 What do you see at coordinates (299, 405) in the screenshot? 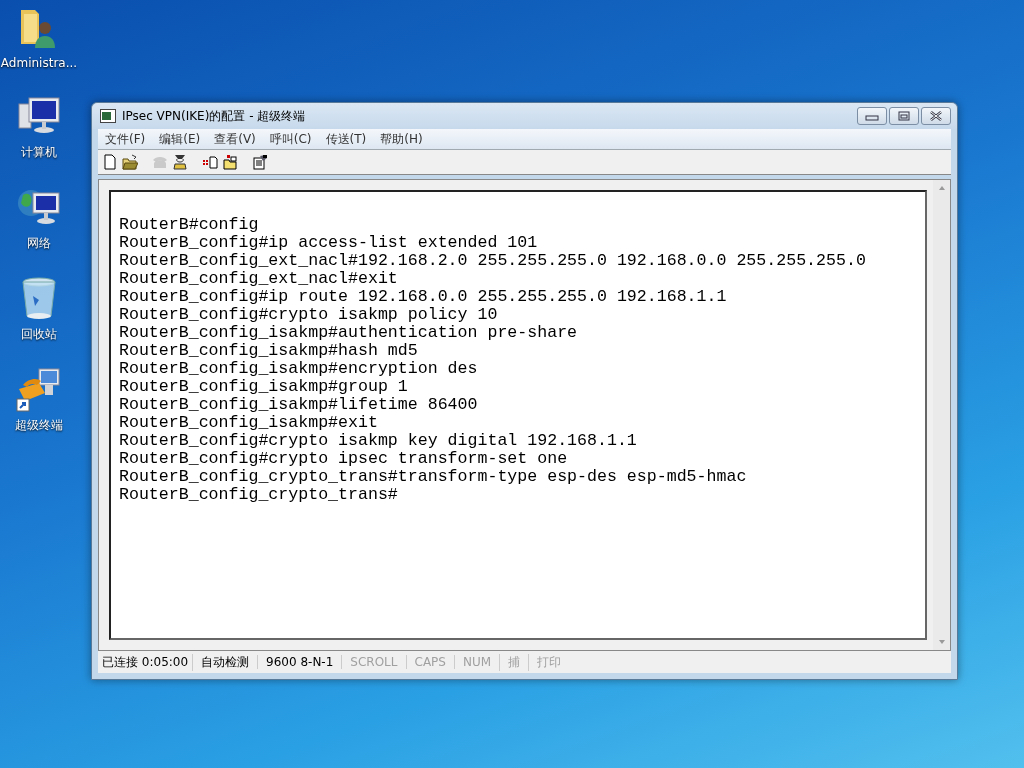
I see `terminal-line: RouterB_config_isakmp#lifetime 86400` at bounding box center [299, 405].